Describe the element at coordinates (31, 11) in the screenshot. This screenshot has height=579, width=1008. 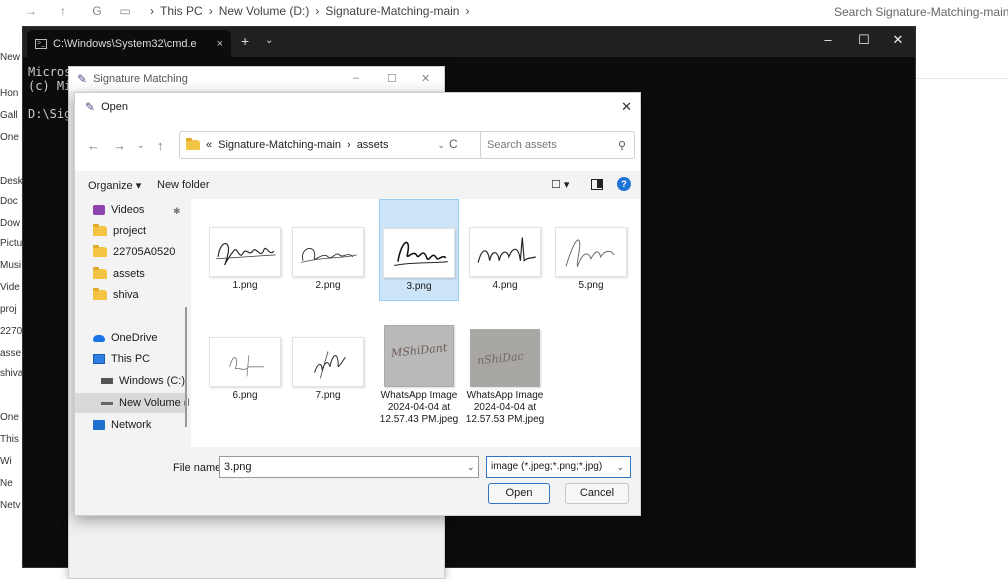
I see `back-arrow-icon: →` at that location.